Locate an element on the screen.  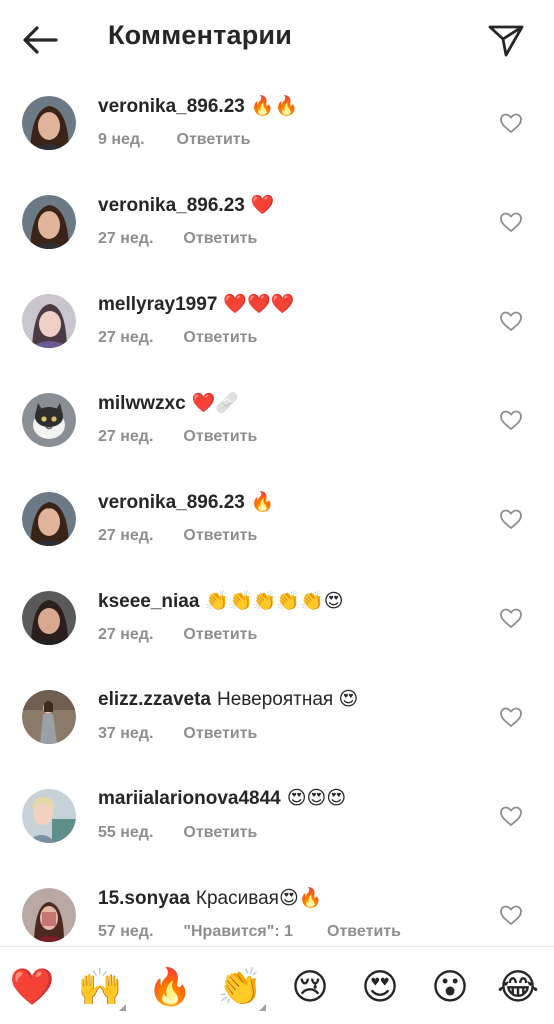
comment-body: veronika_896.23 🔥 is located at coordinates (186, 502).